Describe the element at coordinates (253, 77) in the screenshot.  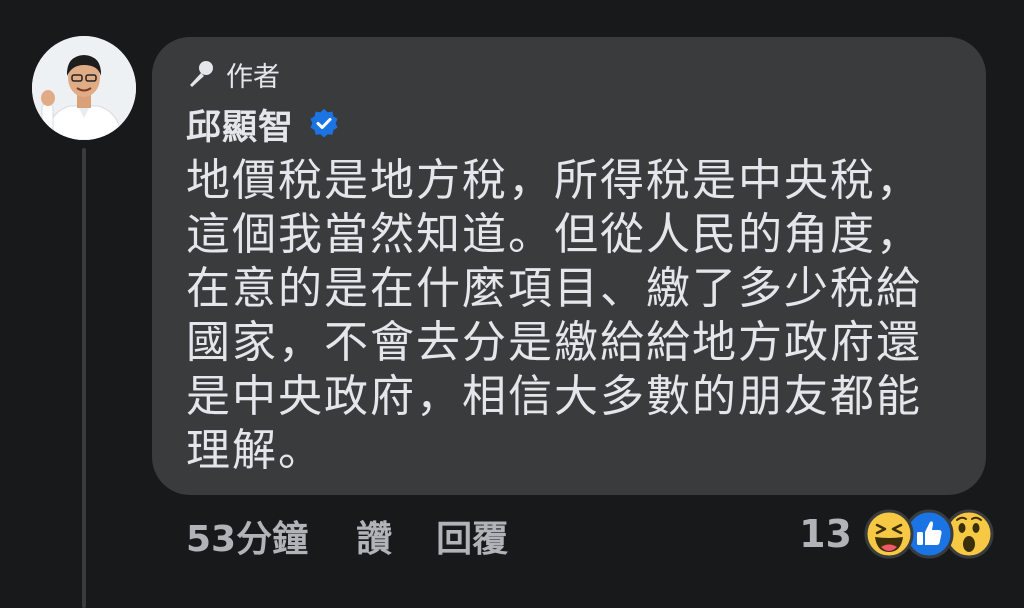
I see `author-badge-label: 作者` at that location.